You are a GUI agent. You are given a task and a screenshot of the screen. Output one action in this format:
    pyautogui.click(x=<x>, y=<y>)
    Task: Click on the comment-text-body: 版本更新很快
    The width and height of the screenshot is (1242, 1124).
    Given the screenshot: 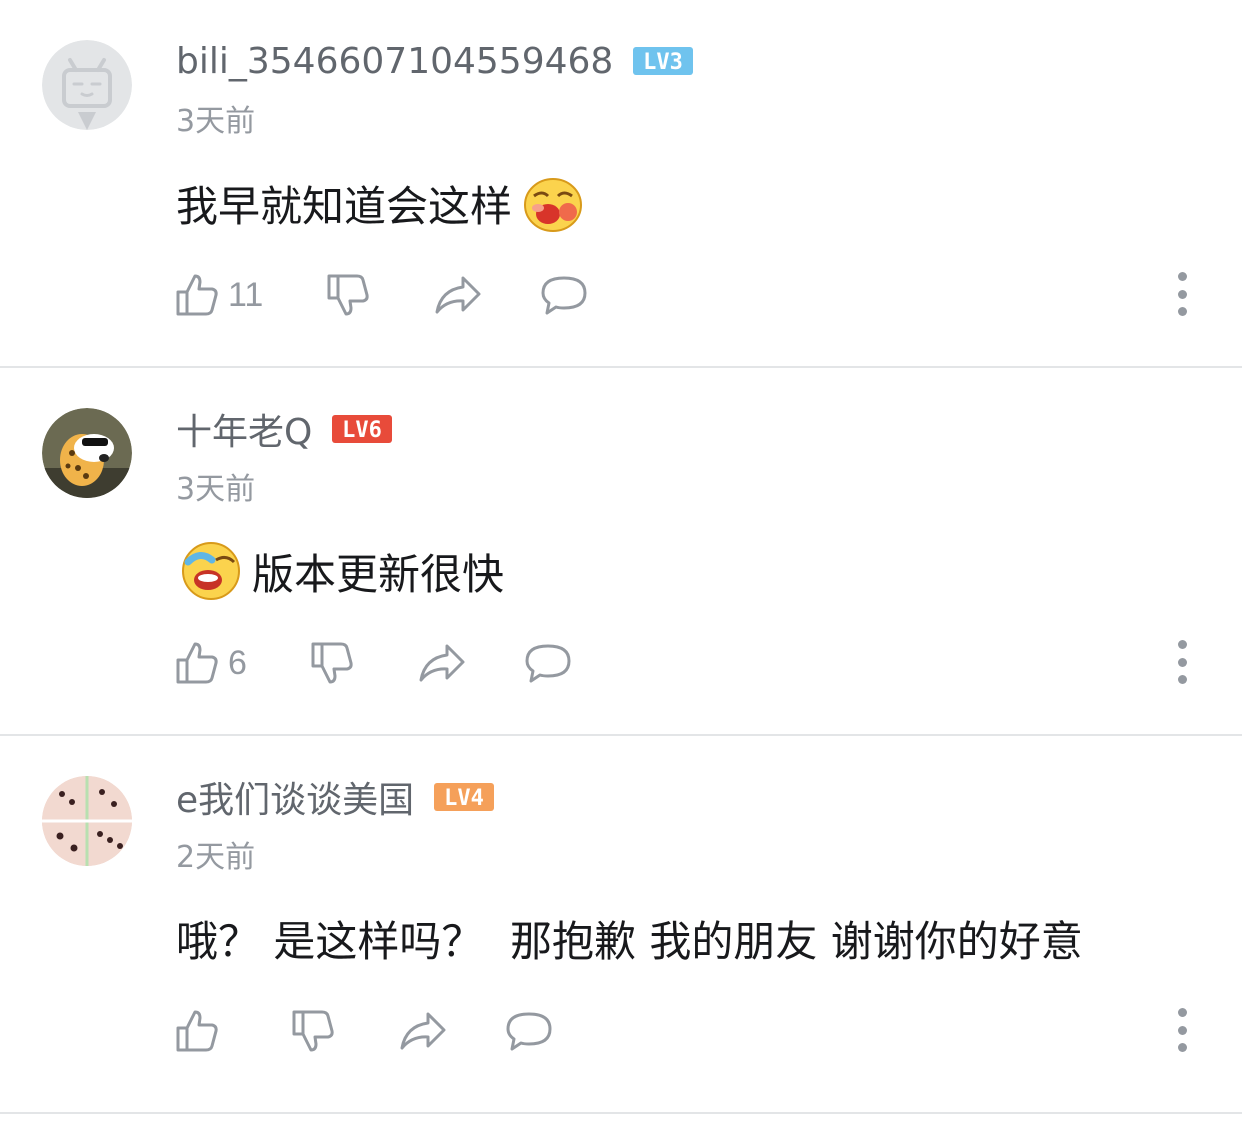 What is the action you would take?
    pyautogui.click(x=378, y=574)
    